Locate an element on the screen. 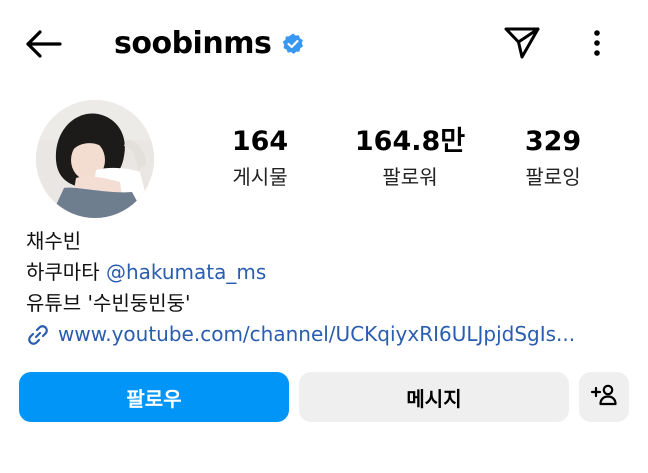 This screenshot has height=473, width=648. stat-followers: 164.8만 팔로워 is located at coordinates (410, 158).